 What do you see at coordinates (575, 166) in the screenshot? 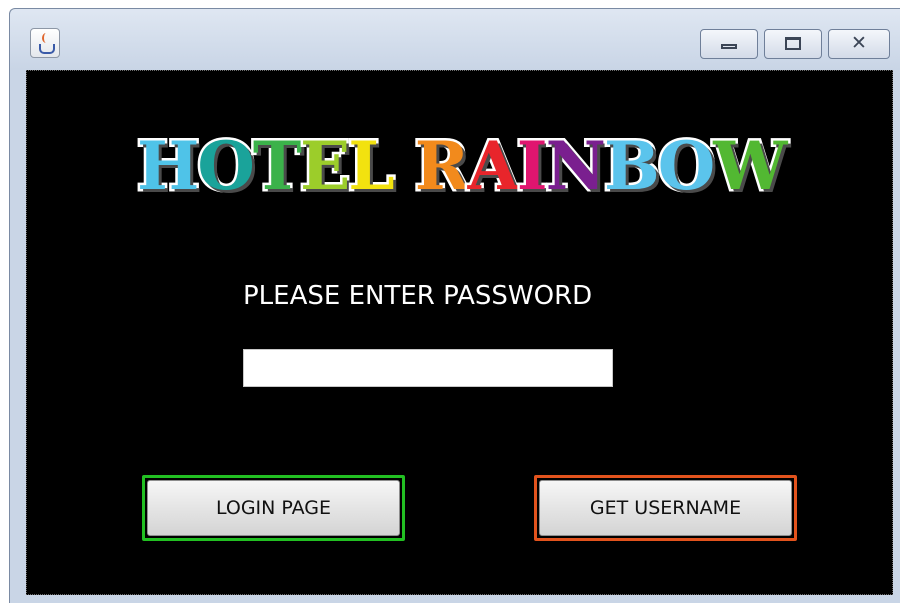
I see `logo-letter: N` at bounding box center [575, 166].